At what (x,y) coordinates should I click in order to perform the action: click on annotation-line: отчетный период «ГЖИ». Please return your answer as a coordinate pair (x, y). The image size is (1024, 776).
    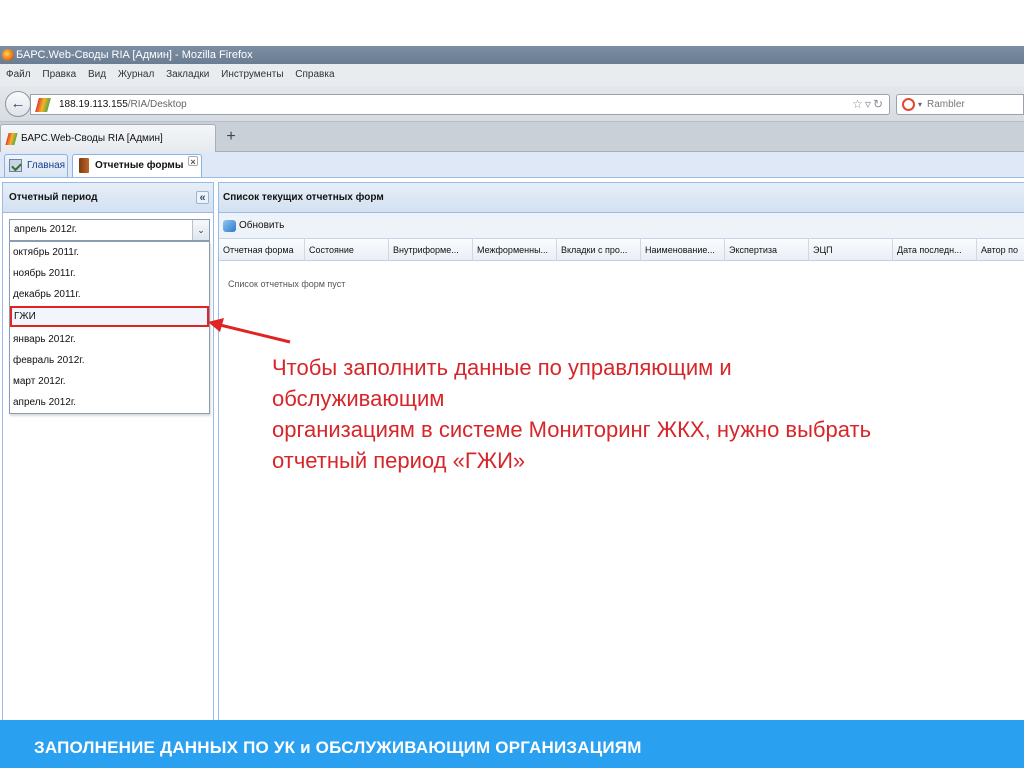
    Looking at the image, I should click on (399, 460).